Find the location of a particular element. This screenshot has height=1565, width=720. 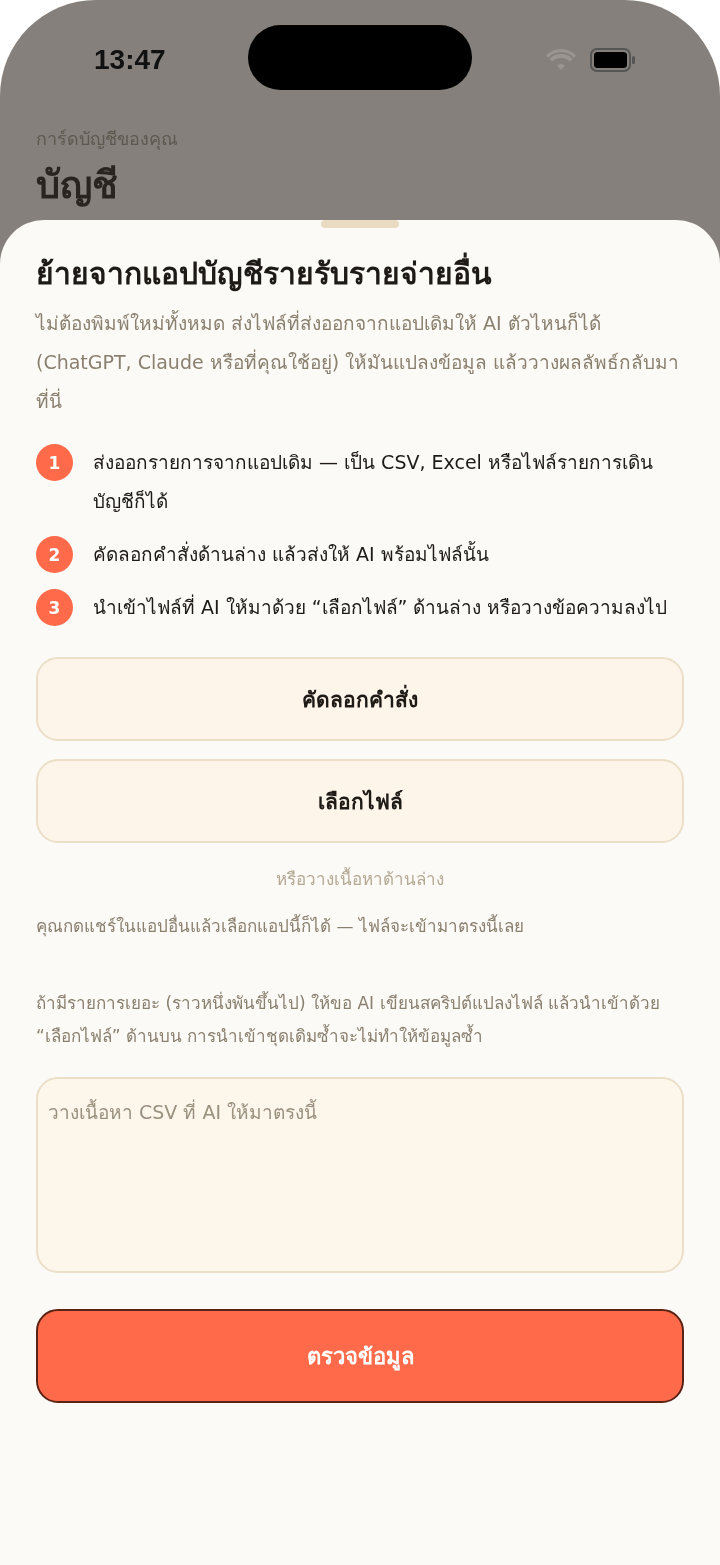

paste-field: วางเนื้อหา CSV ที่ AI ให้มาตรงนี้ is located at coordinates (360, 1175).